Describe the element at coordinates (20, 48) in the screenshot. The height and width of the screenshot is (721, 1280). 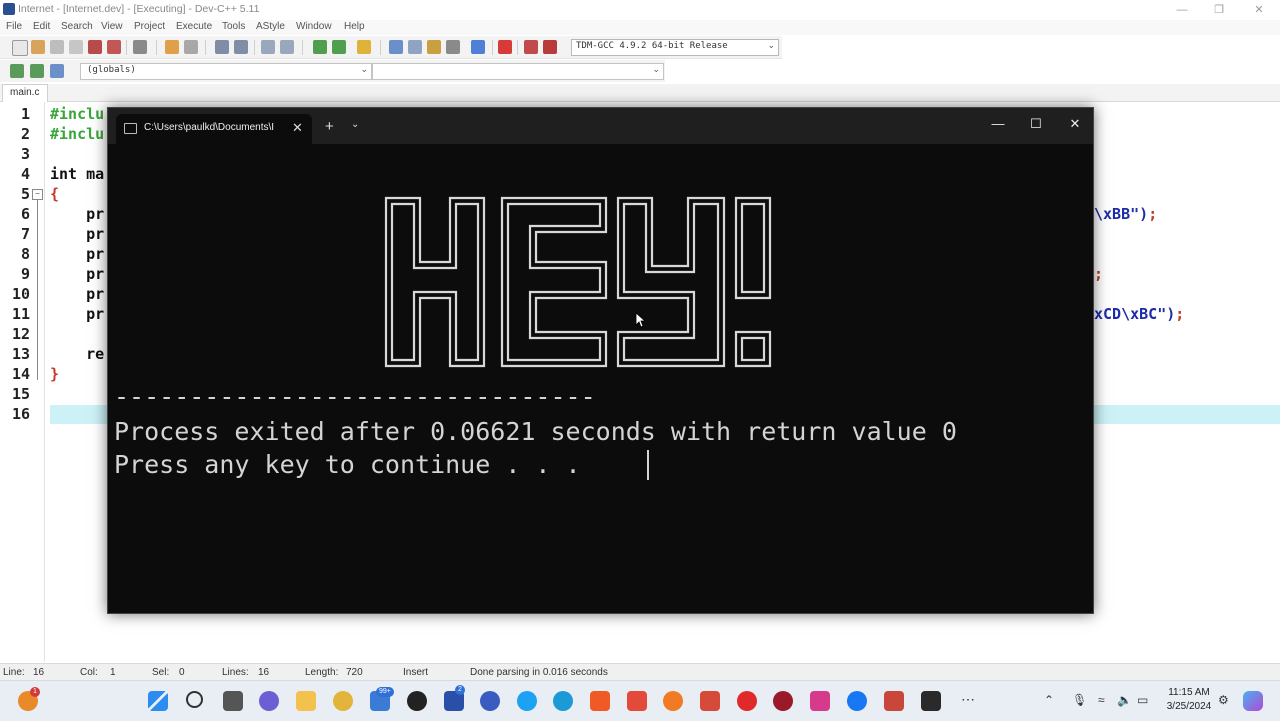
I see `new-file-icon` at that location.